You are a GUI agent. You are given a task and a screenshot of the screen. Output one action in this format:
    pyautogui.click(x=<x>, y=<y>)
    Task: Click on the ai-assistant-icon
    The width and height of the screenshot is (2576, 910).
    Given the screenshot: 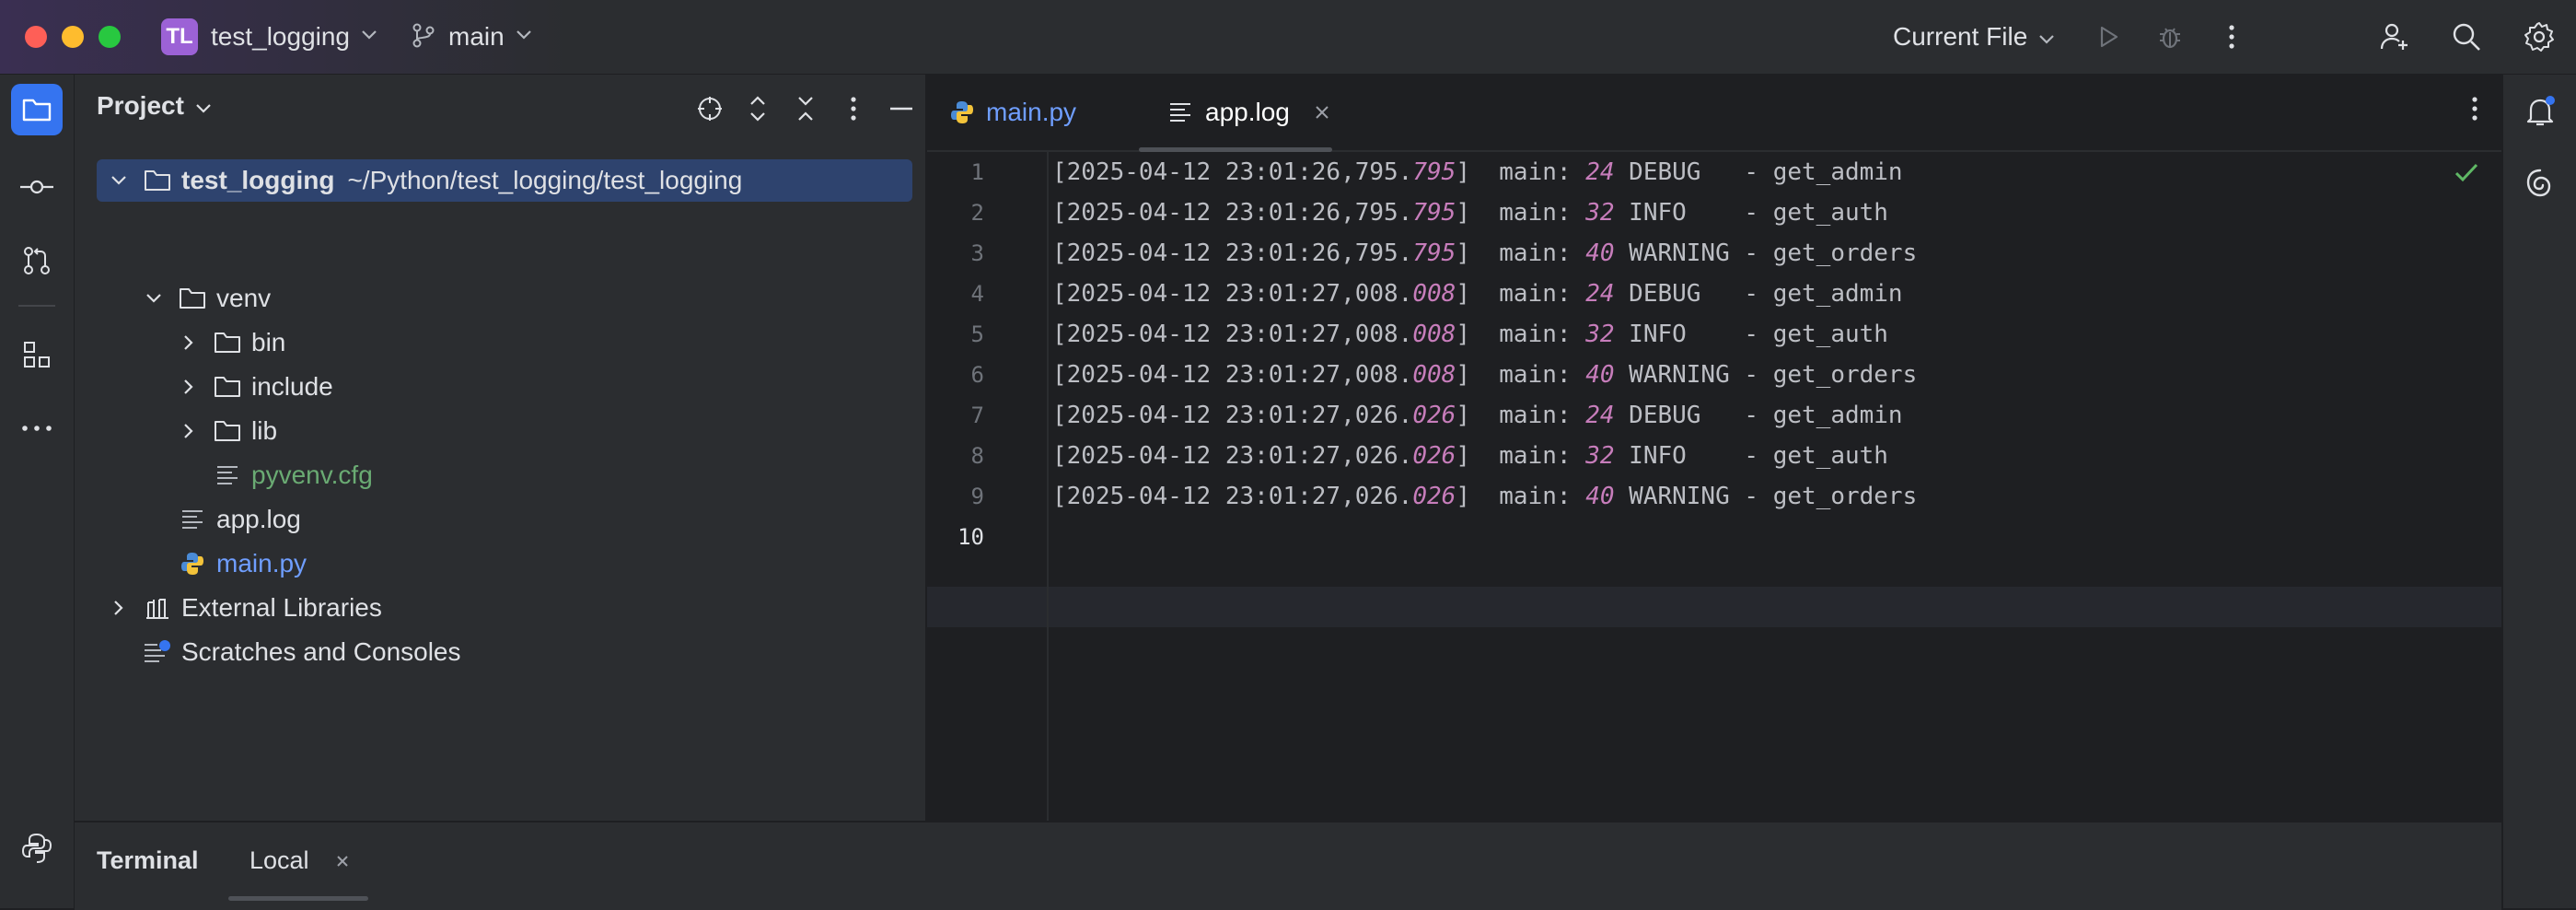 What is the action you would take?
    pyautogui.click(x=2540, y=183)
    